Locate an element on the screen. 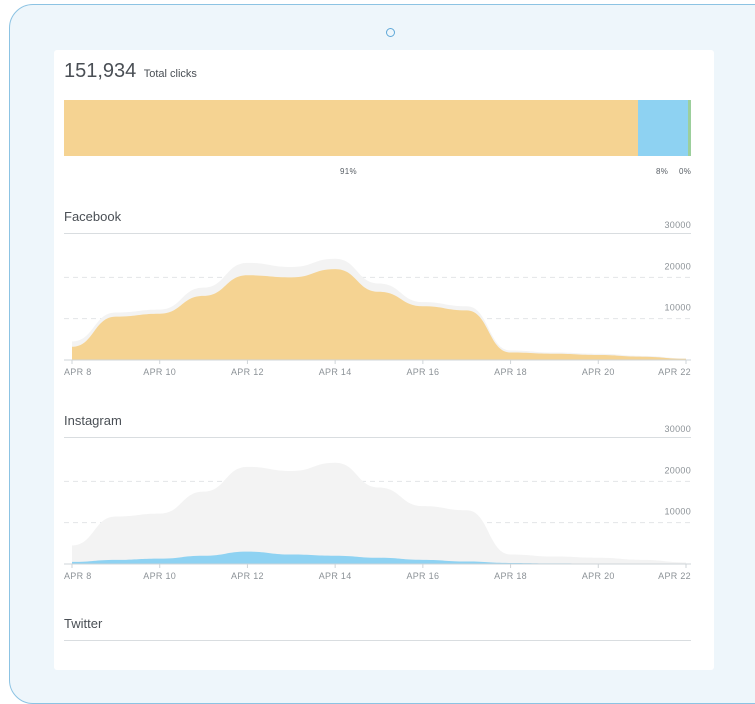 The width and height of the screenshot is (755, 704). share-label-facebook: 91% is located at coordinates (348, 171).